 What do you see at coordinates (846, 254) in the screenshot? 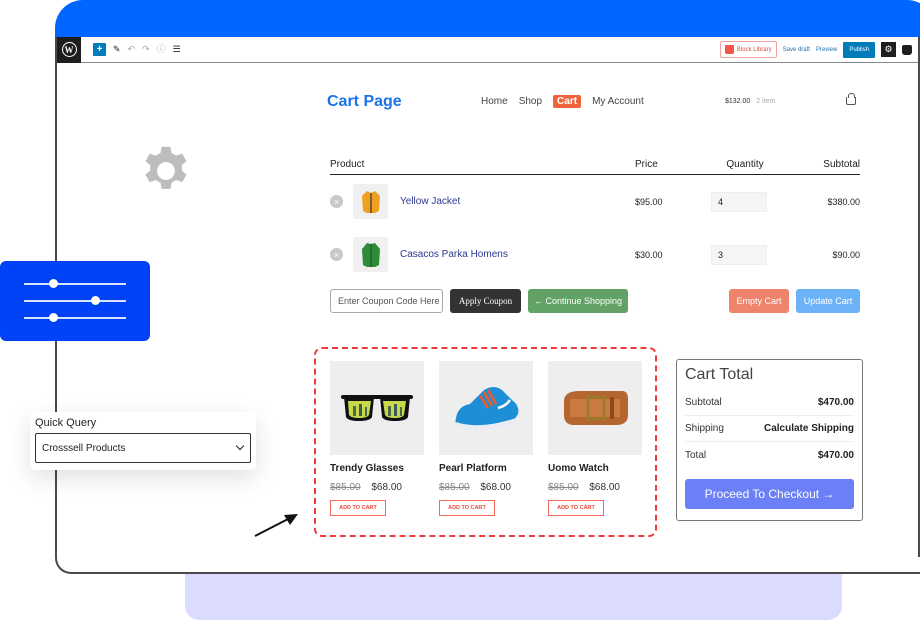
I see `product-subtotal: $90.00` at bounding box center [846, 254].